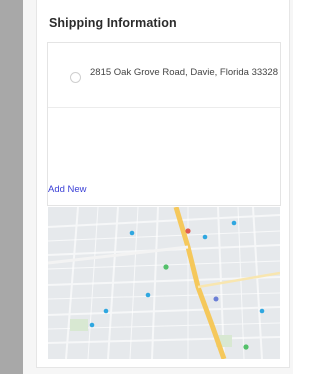 The height and width of the screenshot is (374, 320). What do you see at coordinates (67, 189) in the screenshot?
I see `add-new-link: Add New` at bounding box center [67, 189].